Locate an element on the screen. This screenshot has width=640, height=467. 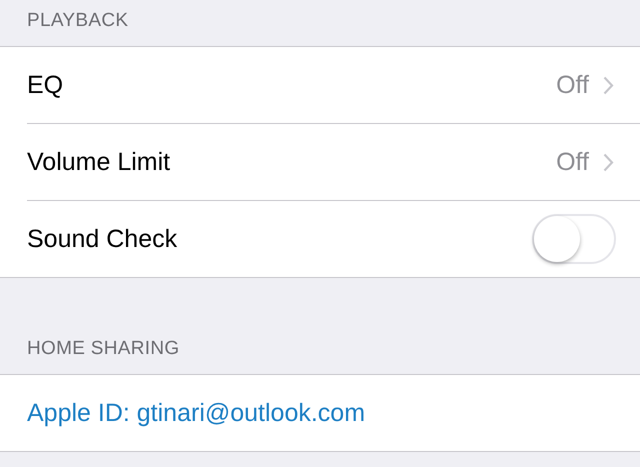
toggle-switch is located at coordinates (574, 239).